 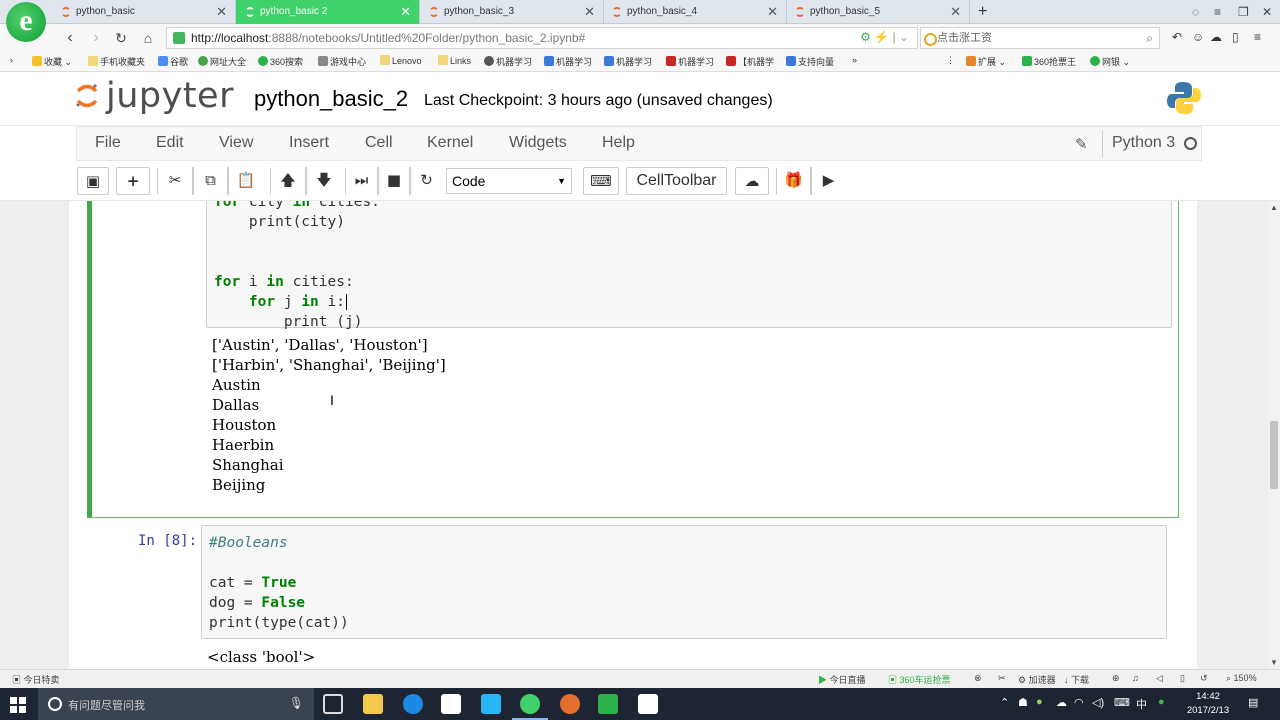 I want to click on bookmarks-toggle-icon: ›, so click(x=11, y=60).